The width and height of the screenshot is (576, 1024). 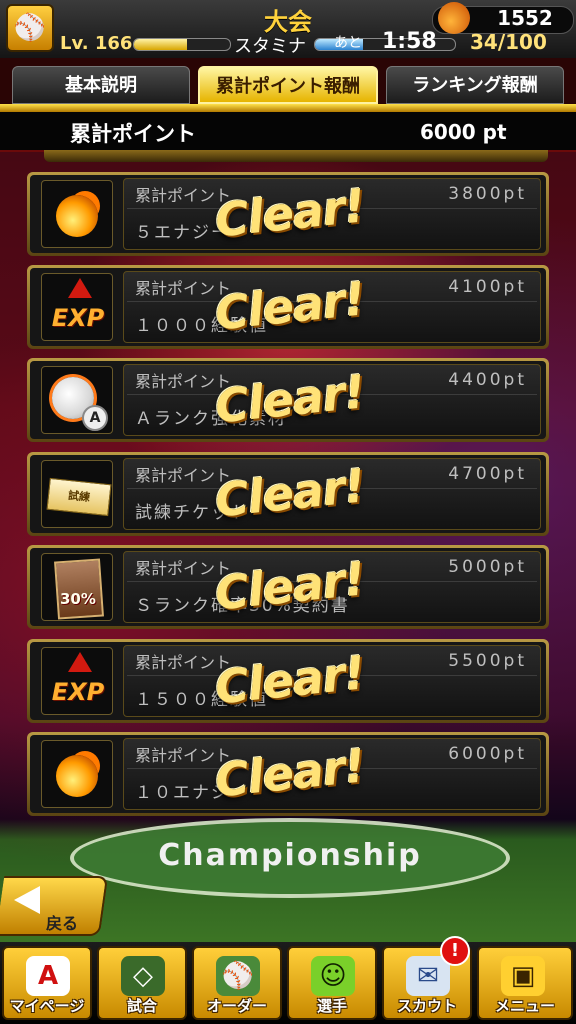 What do you see at coordinates (288, 108) in the screenshot?
I see `tab-underline` at bounding box center [288, 108].